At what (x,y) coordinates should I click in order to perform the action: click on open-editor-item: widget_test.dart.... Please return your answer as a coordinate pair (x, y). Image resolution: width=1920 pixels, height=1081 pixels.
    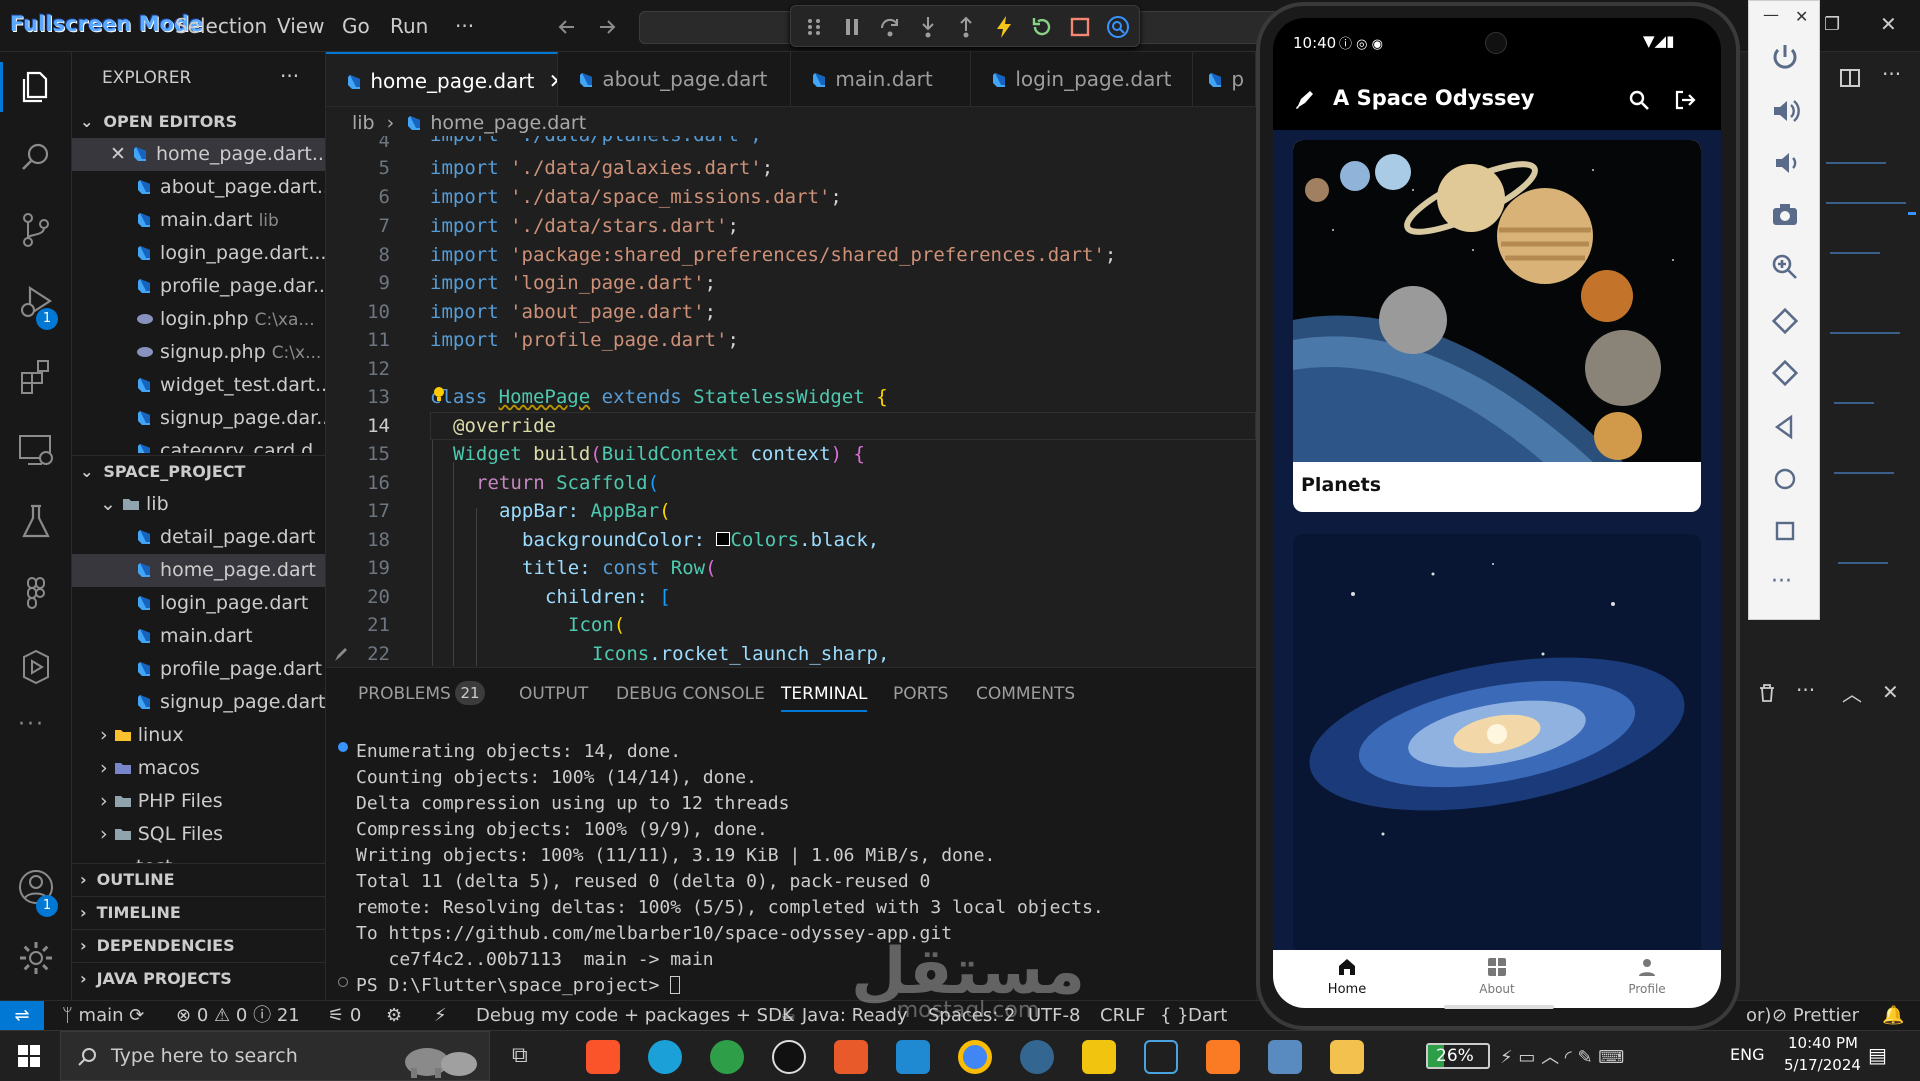
    Looking at the image, I should click on (198, 385).